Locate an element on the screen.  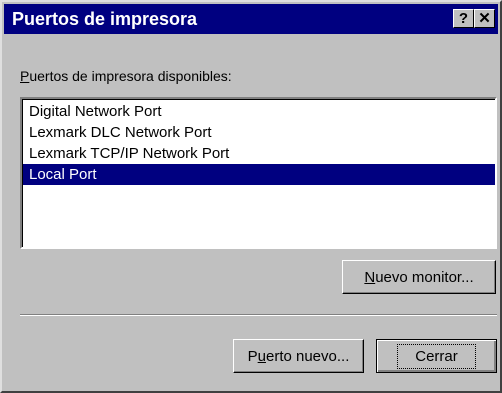
list-item: Lexmark DLC Network Port is located at coordinates (259, 132).